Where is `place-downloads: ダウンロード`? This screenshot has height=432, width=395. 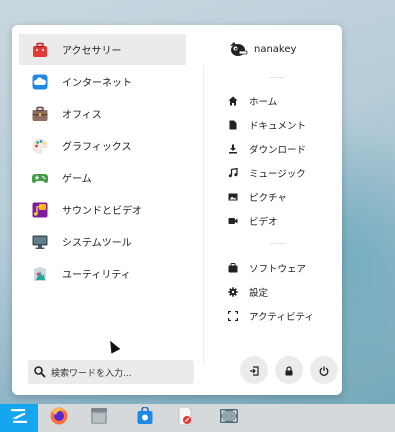
place-downloads: ダウンロード is located at coordinates (267, 149).